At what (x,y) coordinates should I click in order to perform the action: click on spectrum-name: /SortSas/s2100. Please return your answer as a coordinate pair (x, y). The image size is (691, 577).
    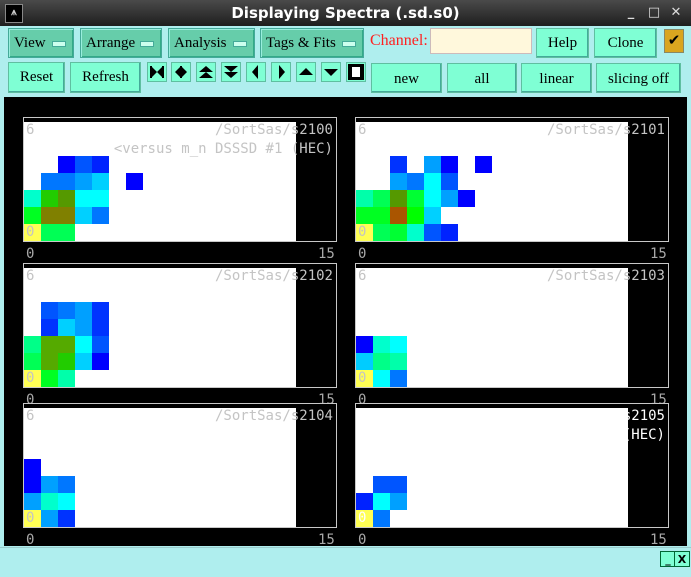
    Looking at the image, I should click on (273, 130).